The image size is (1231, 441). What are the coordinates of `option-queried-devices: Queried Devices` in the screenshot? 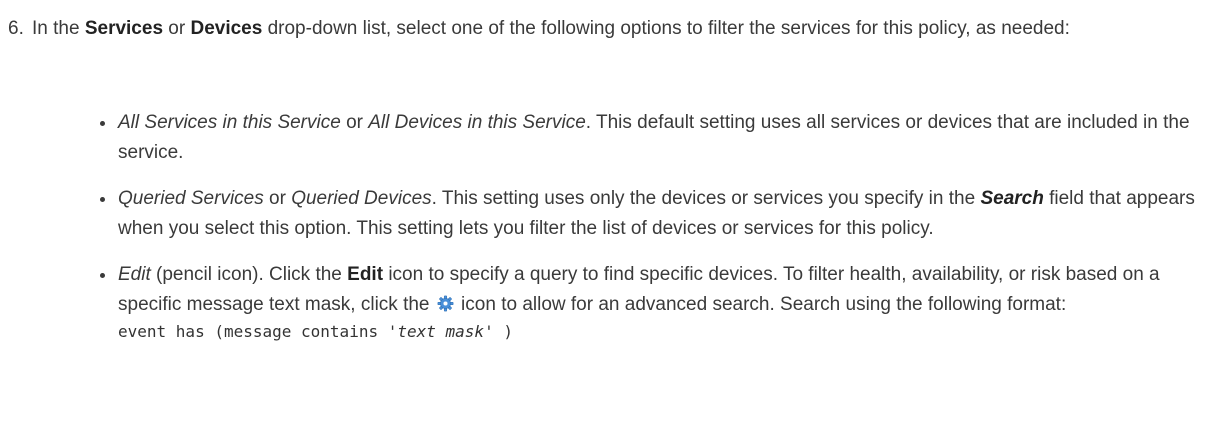 It's located at (361, 198).